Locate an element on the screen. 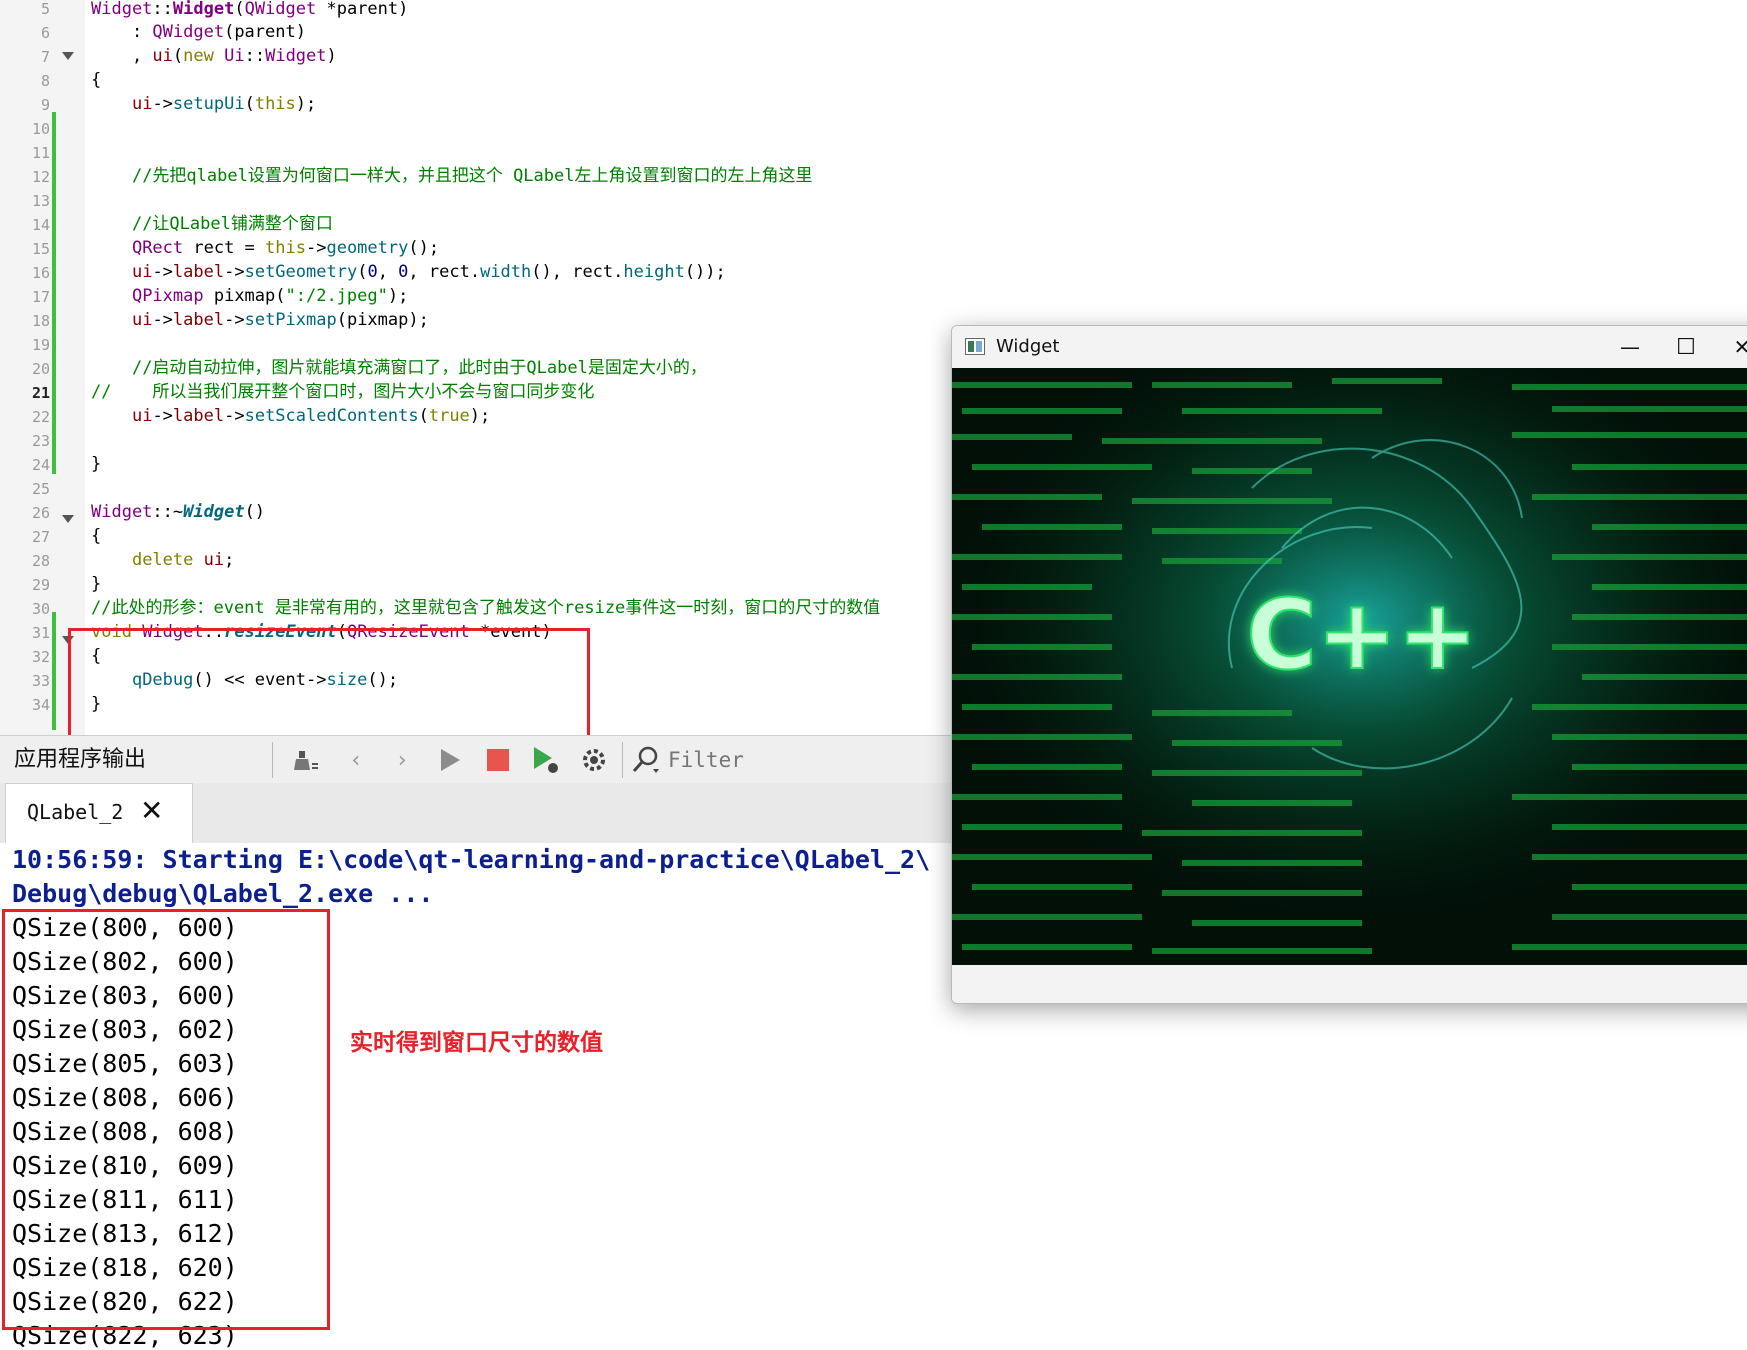 The image size is (1747, 1350). code-line: : QWidget(parent) is located at coordinates (198, 32).